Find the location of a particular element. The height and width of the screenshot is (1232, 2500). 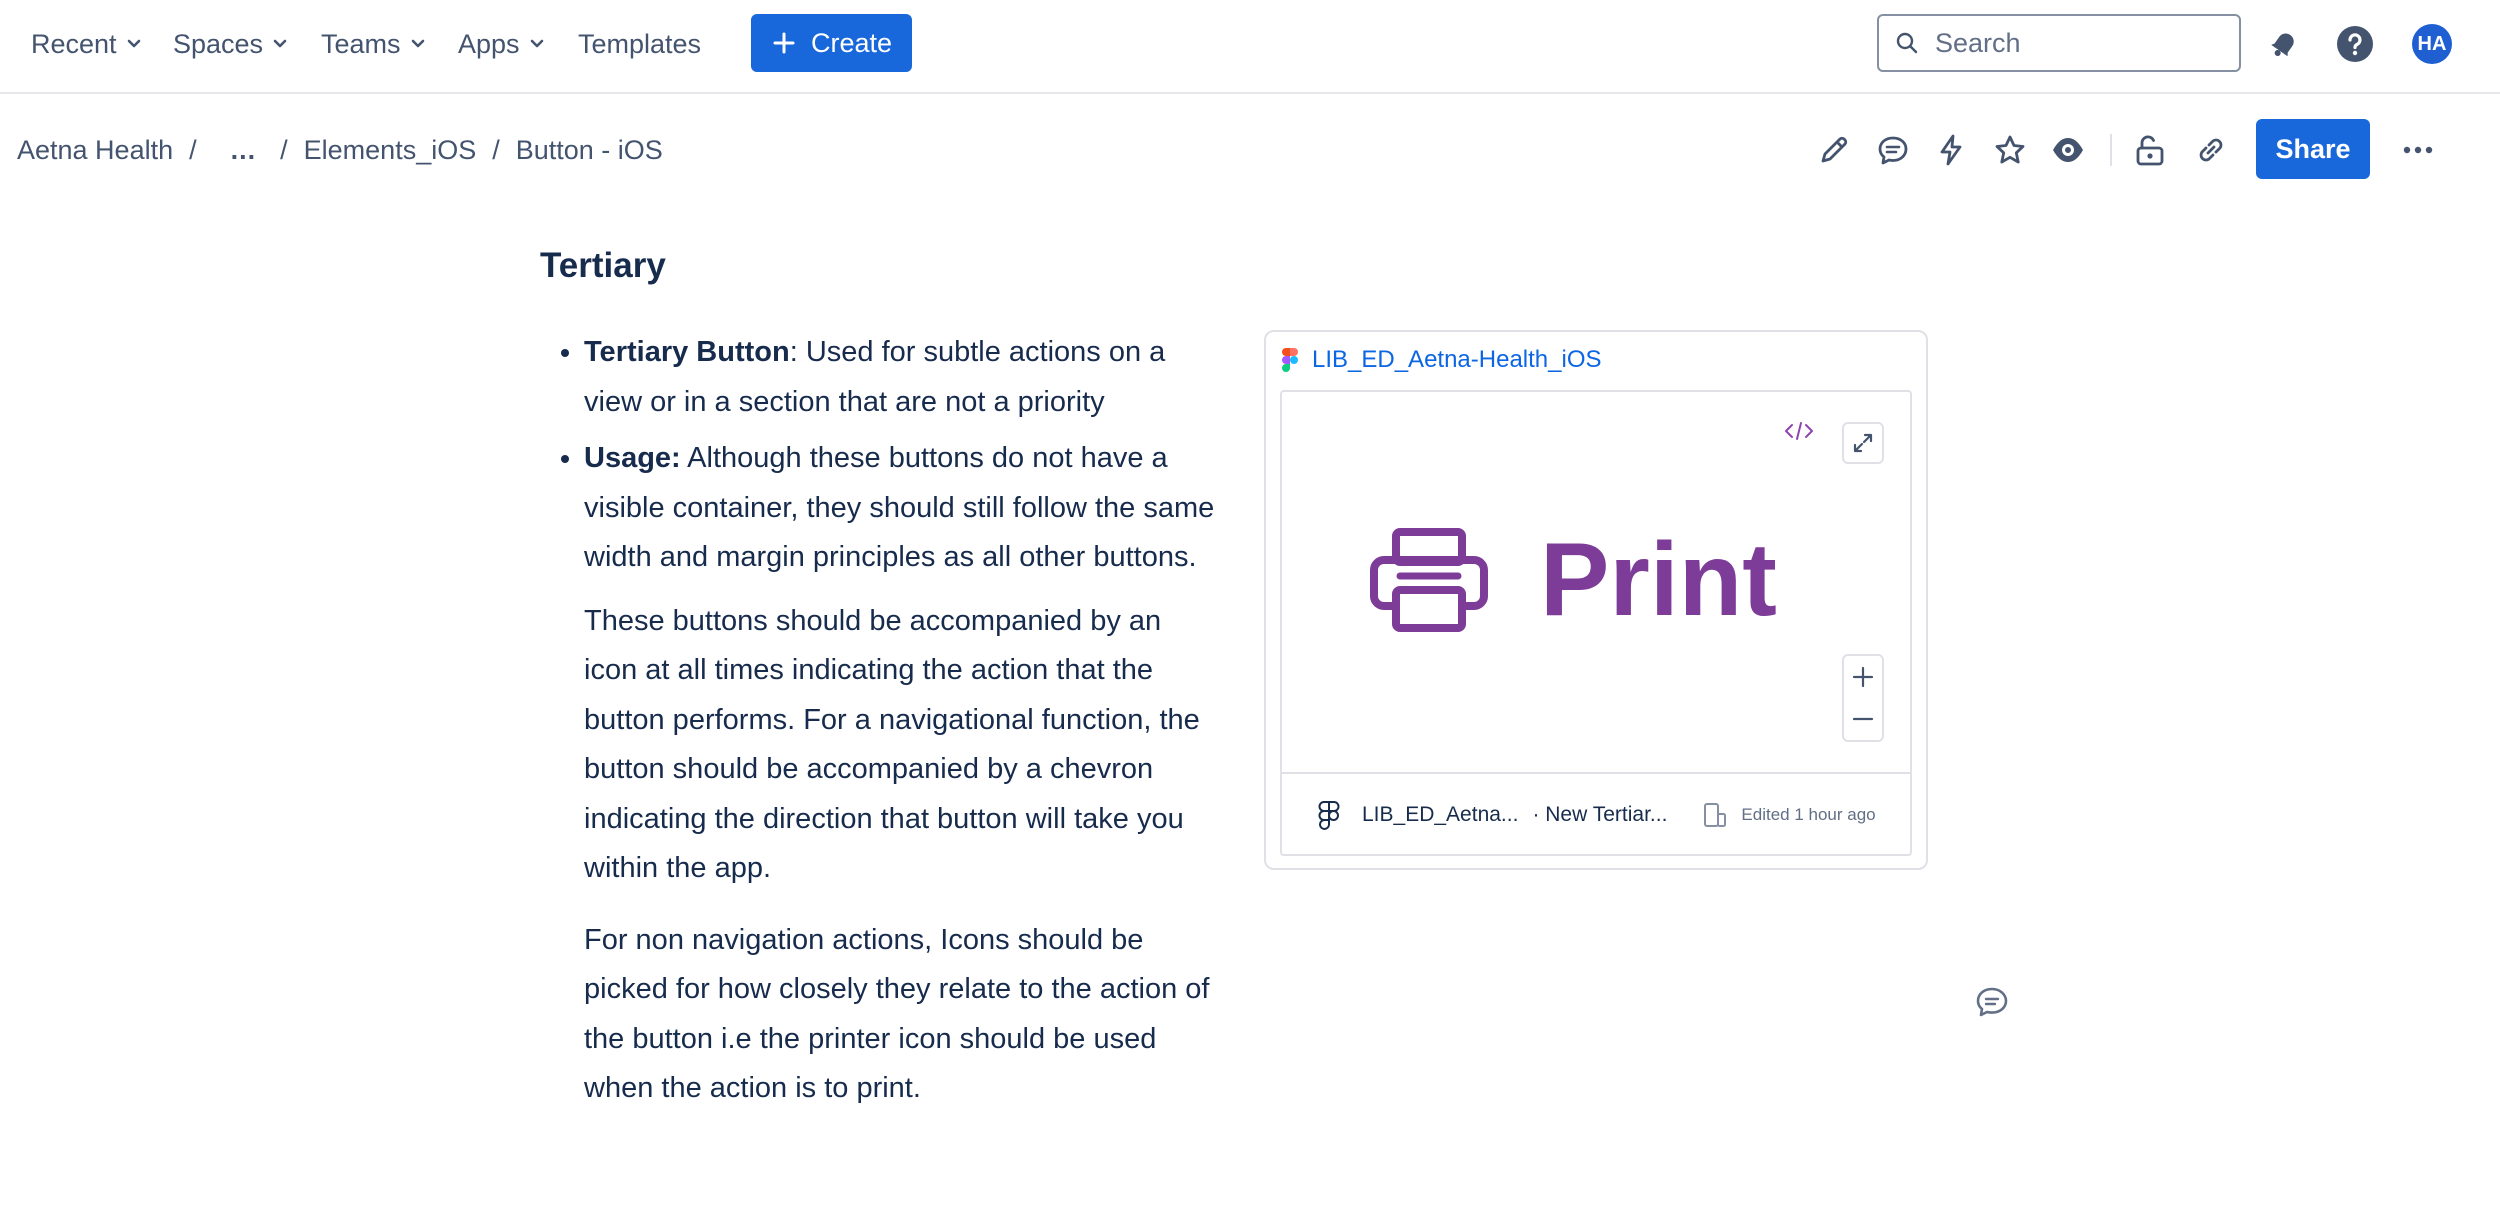

restrictions-button is located at coordinates (2150, 150).